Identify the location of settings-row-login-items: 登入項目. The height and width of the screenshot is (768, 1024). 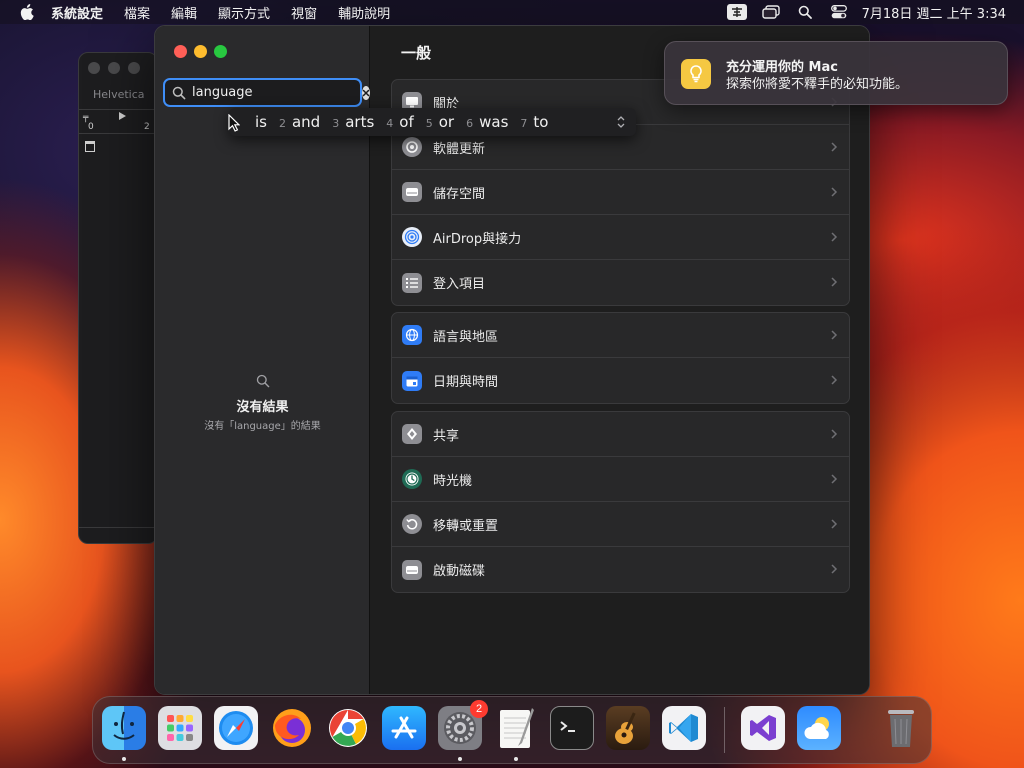
(620, 282).